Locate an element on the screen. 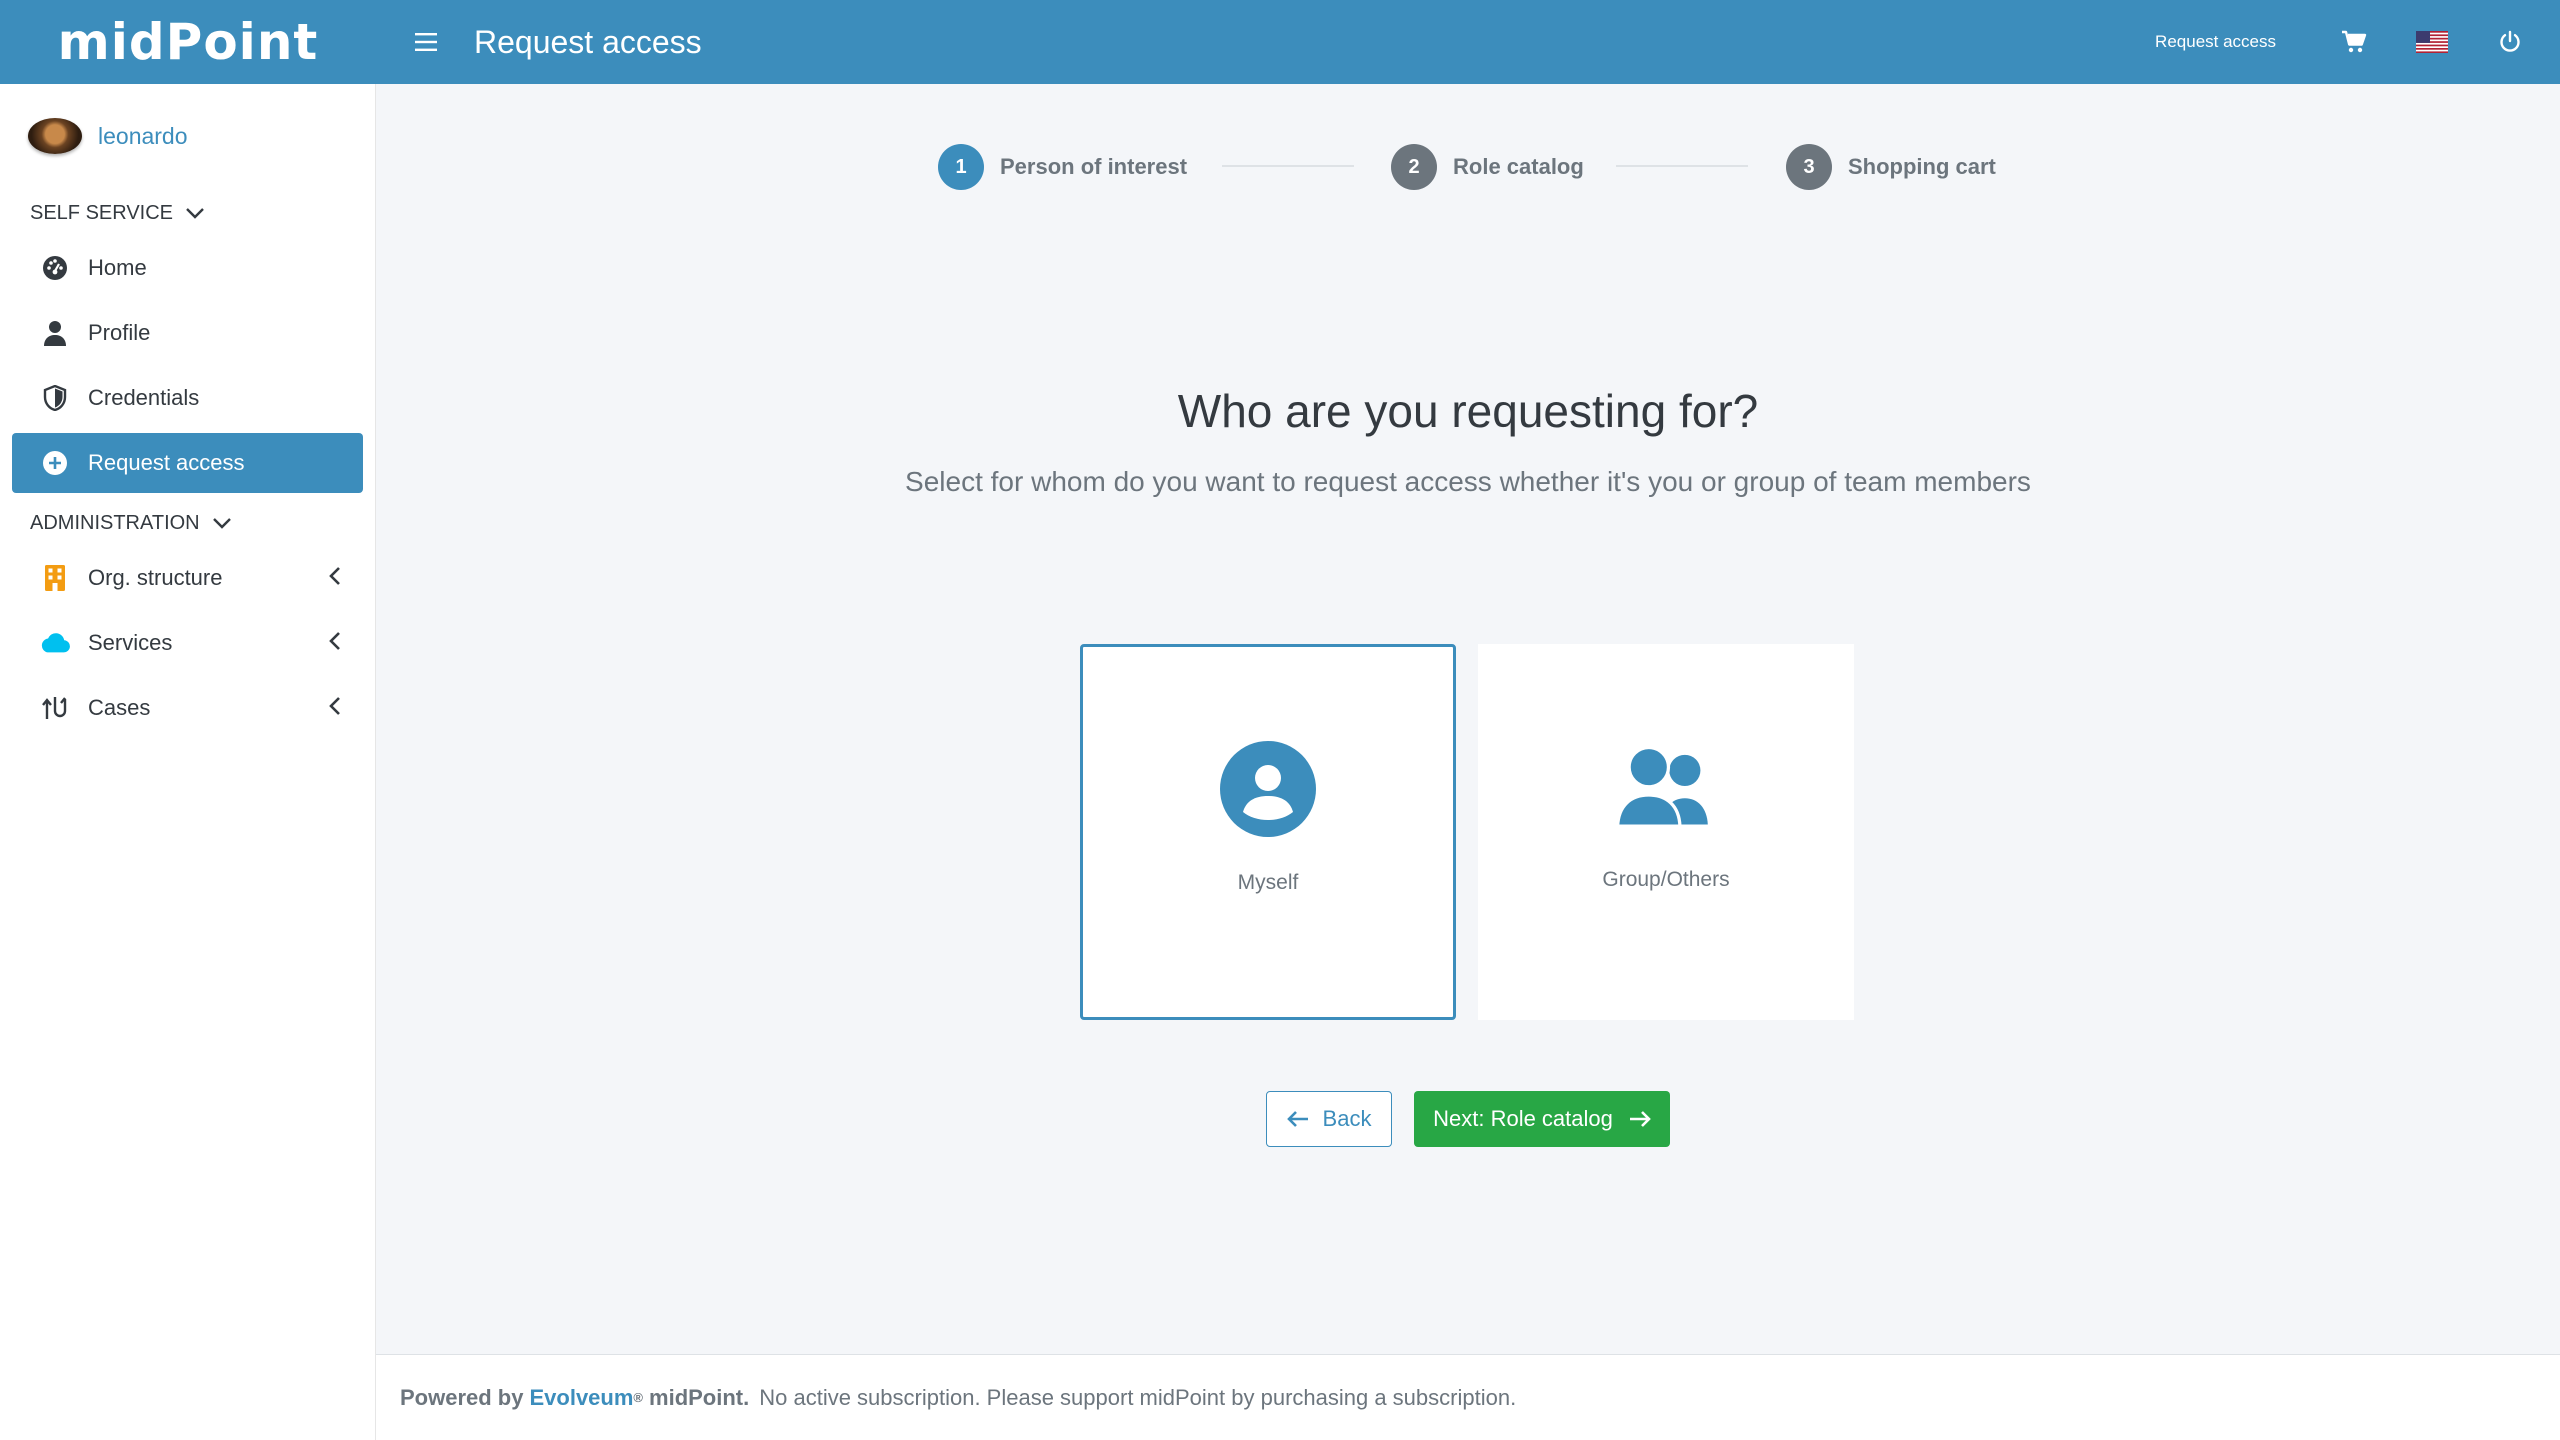 Image resolution: width=2560 pixels, height=1440 pixels. step-label: Shopping cart is located at coordinates (1922, 166).